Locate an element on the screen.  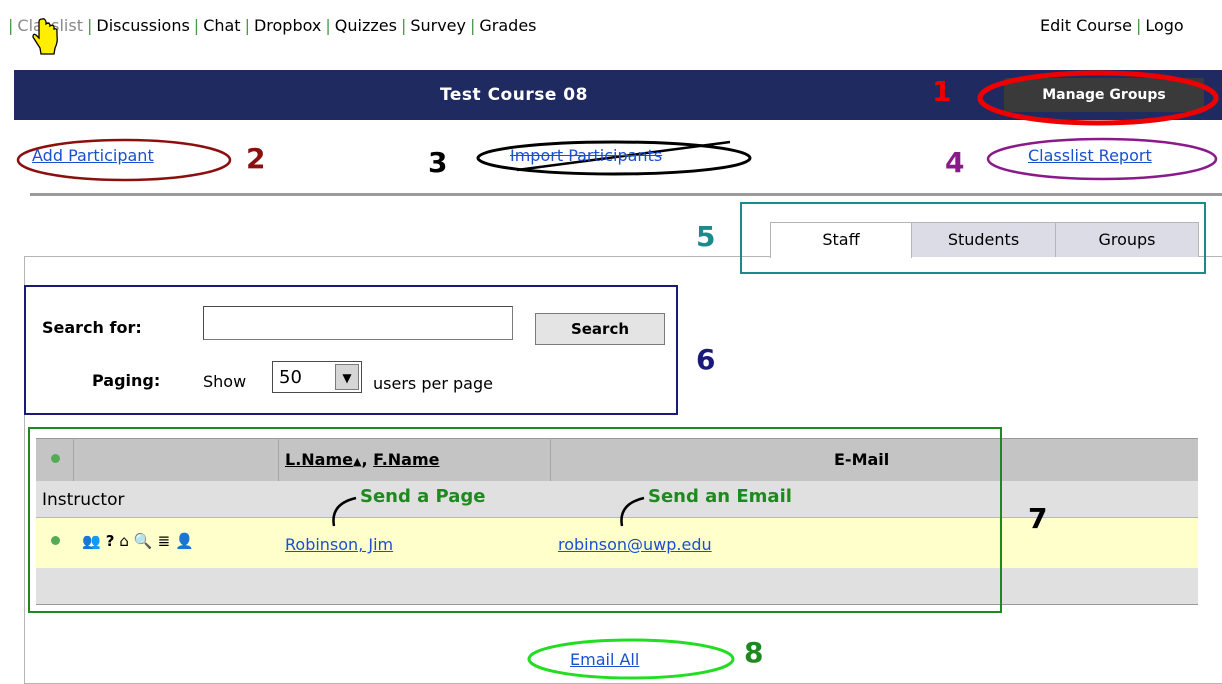
search-input is located at coordinates (358, 323).